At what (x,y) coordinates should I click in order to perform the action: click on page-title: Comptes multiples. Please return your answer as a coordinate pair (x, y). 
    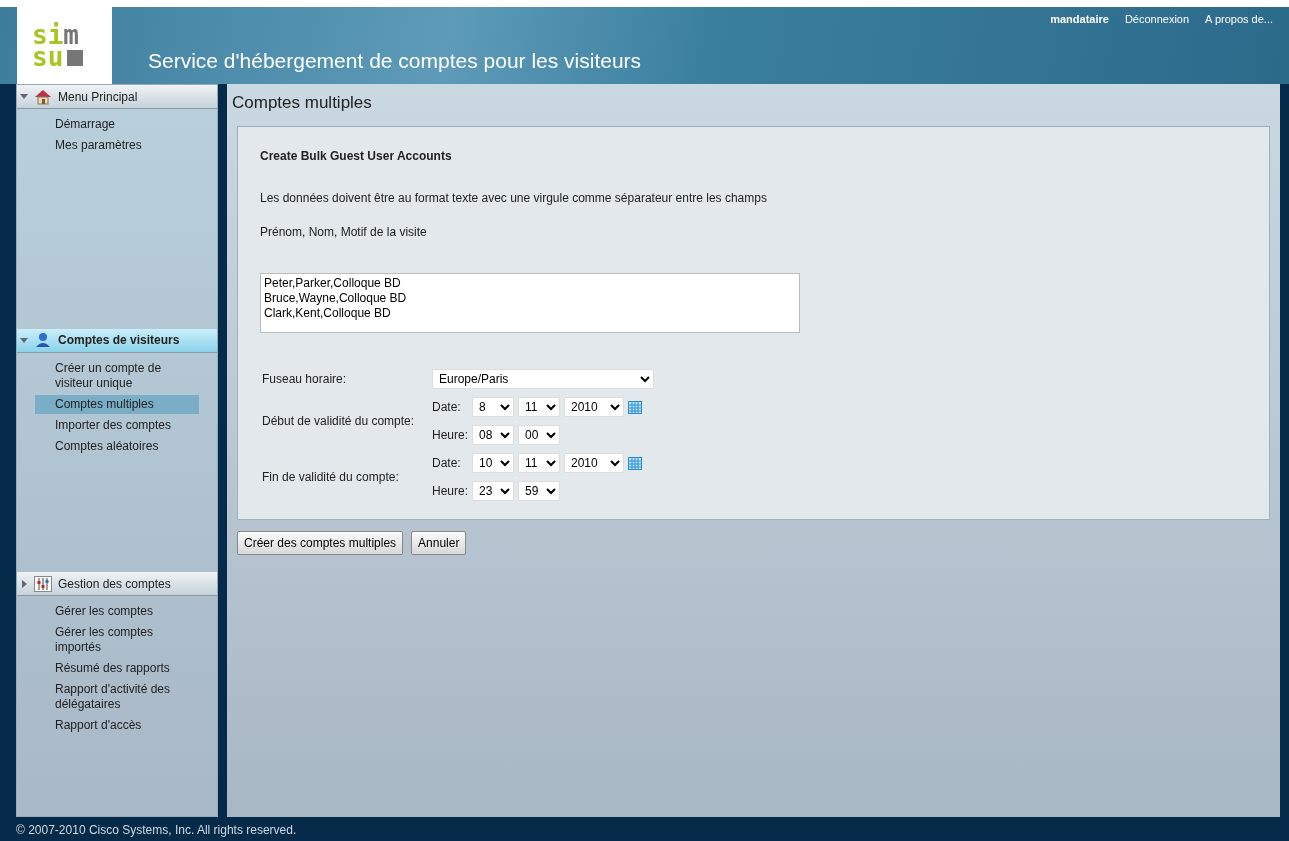
    Looking at the image, I should click on (302, 103).